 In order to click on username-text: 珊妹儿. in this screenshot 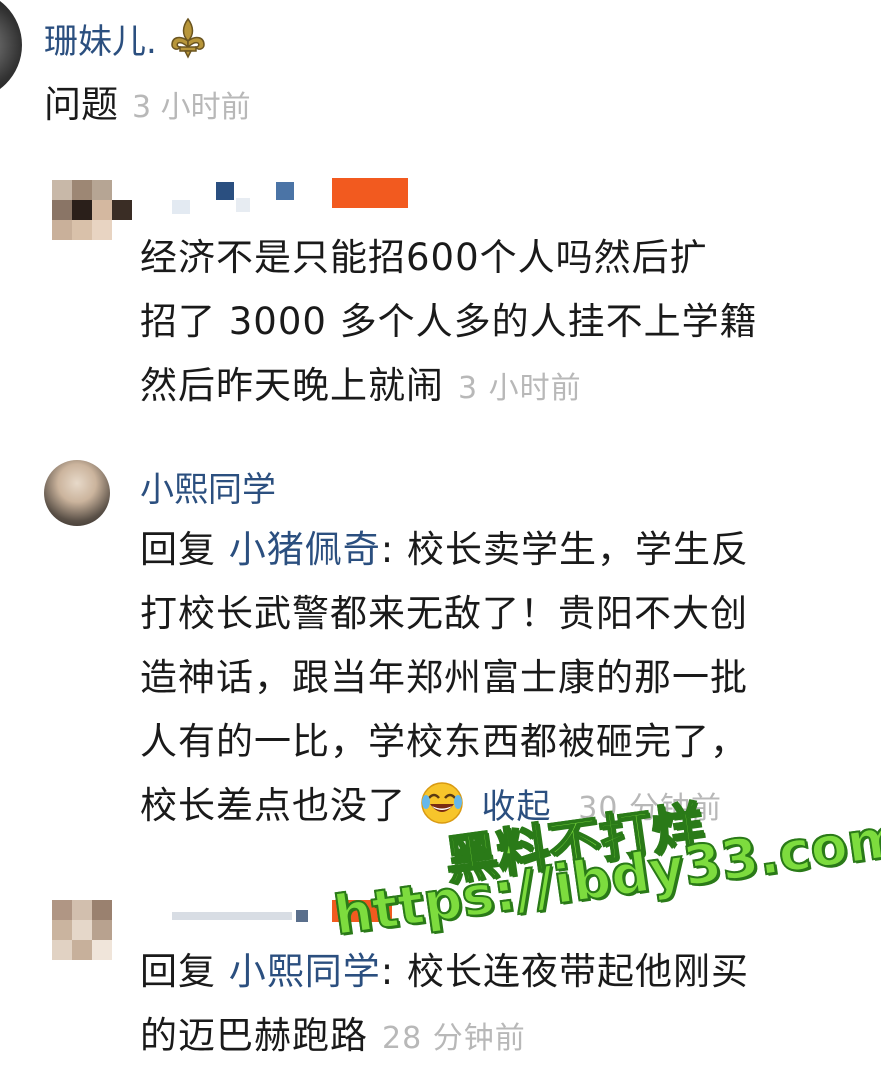, I will do `click(100, 42)`.